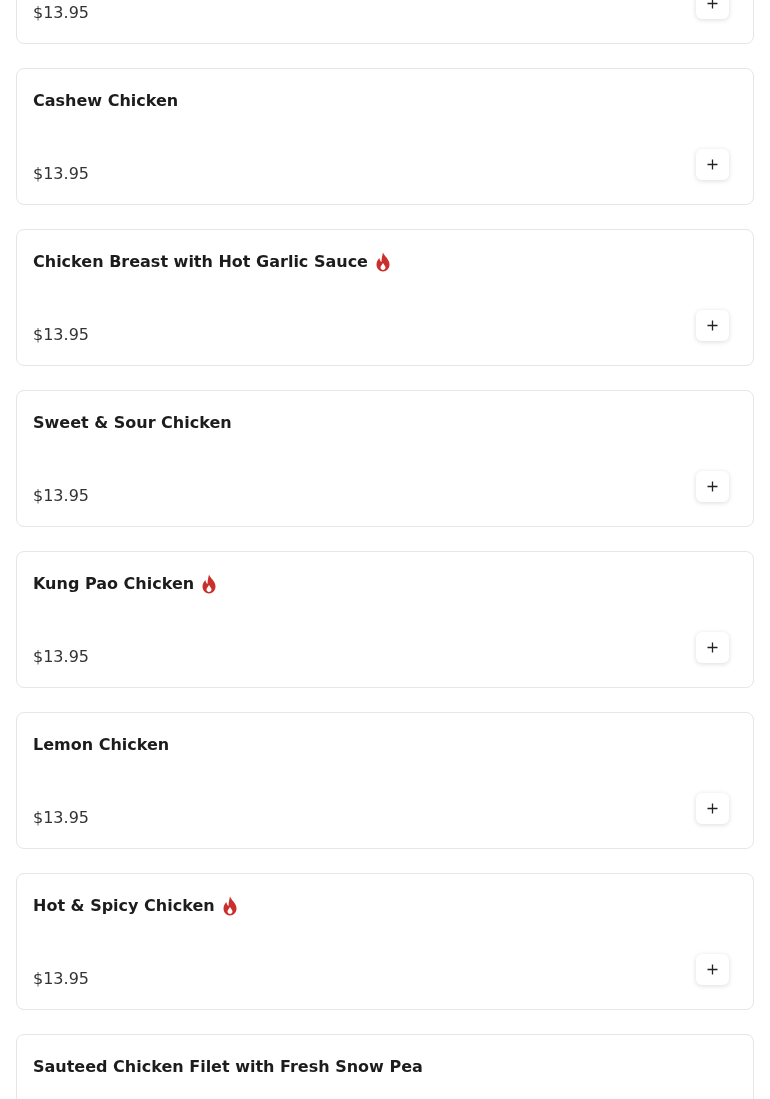 This screenshot has height=1099, width=770. I want to click on item-name: Hot & Spicy Chicken, so click(124, 906).